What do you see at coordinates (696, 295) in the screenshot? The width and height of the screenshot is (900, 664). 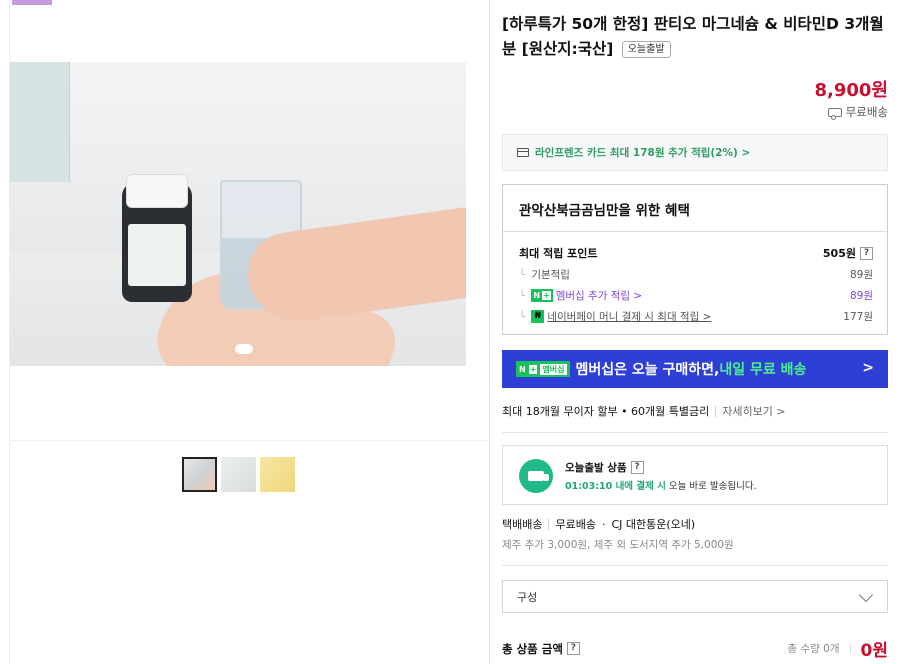 I see `membership-points-row: └ N + 멤버십 추가 적립 > 89원` at bounding box center [696, 295].